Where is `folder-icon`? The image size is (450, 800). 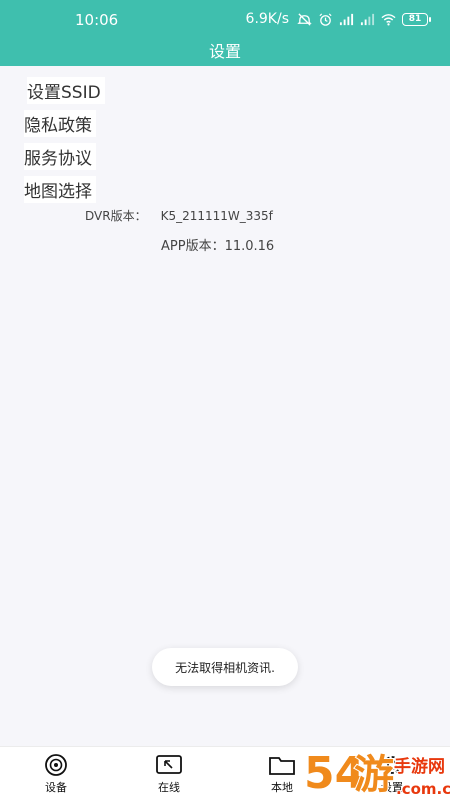 folder-icon is located at coordinates (282, 765).